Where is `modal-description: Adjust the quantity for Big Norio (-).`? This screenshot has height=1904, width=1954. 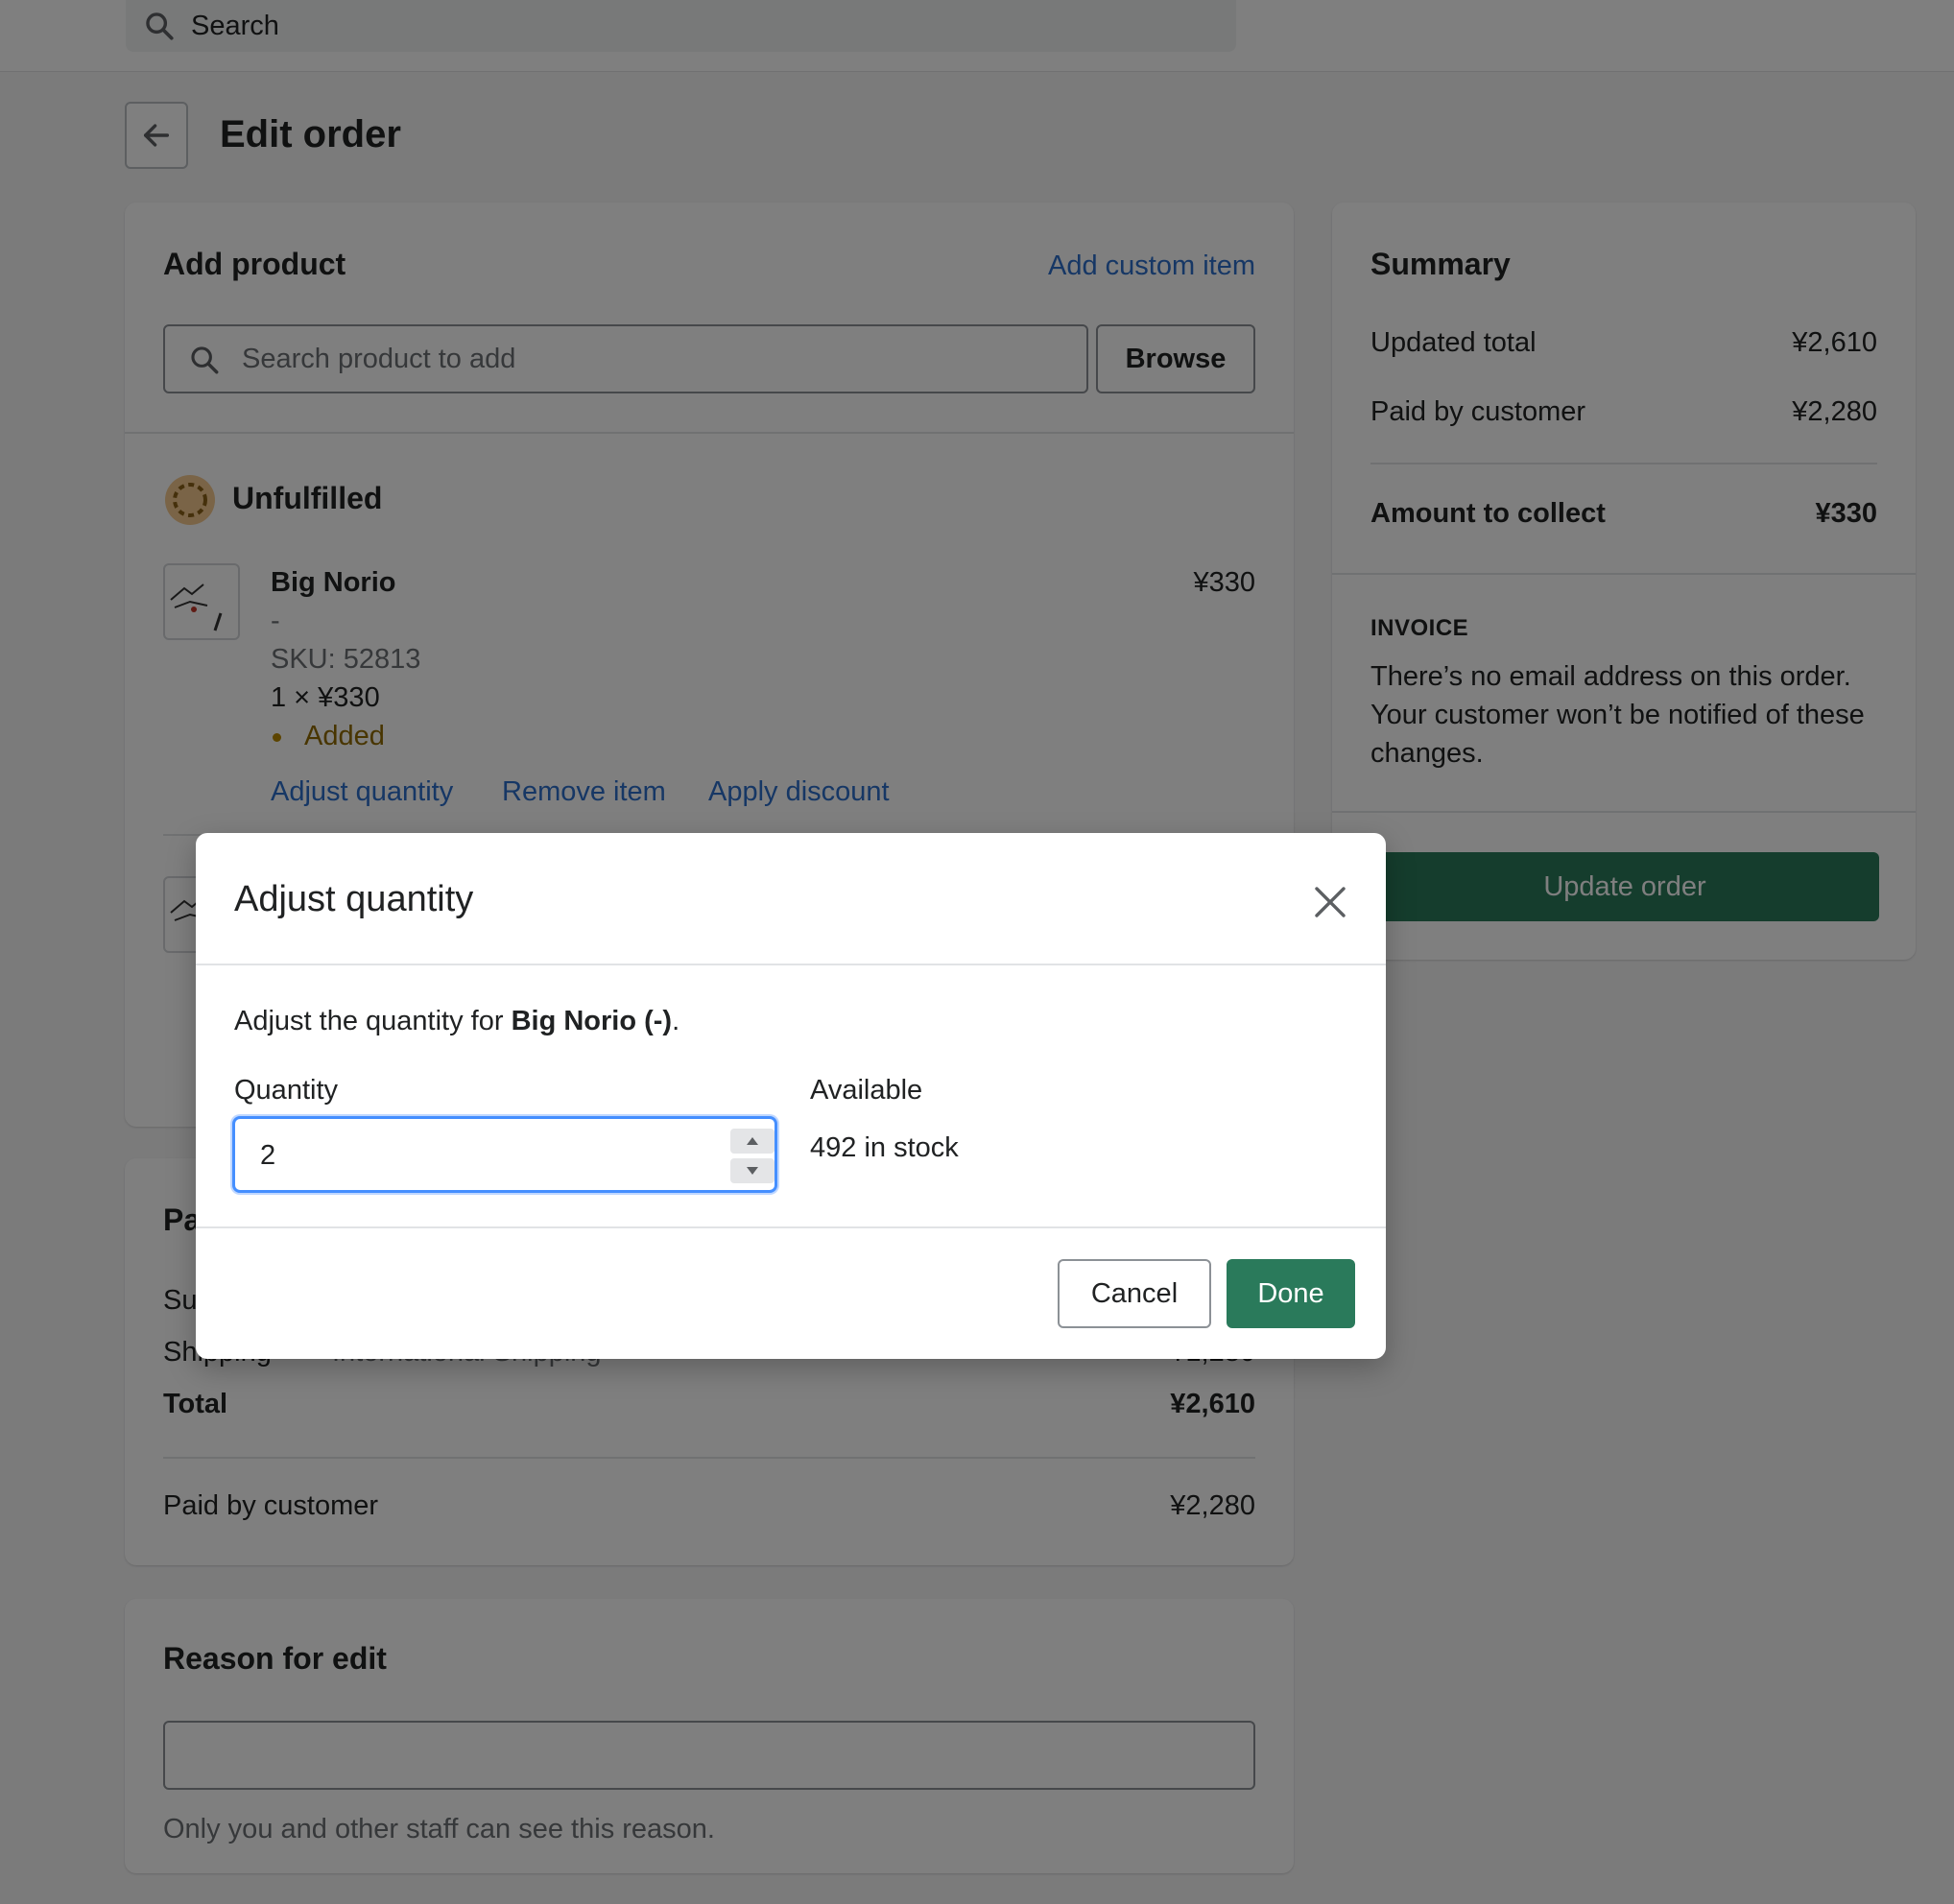
modal-description: Adjust the quantity for Big Norio (-). is located at coordinates (456, 1022).